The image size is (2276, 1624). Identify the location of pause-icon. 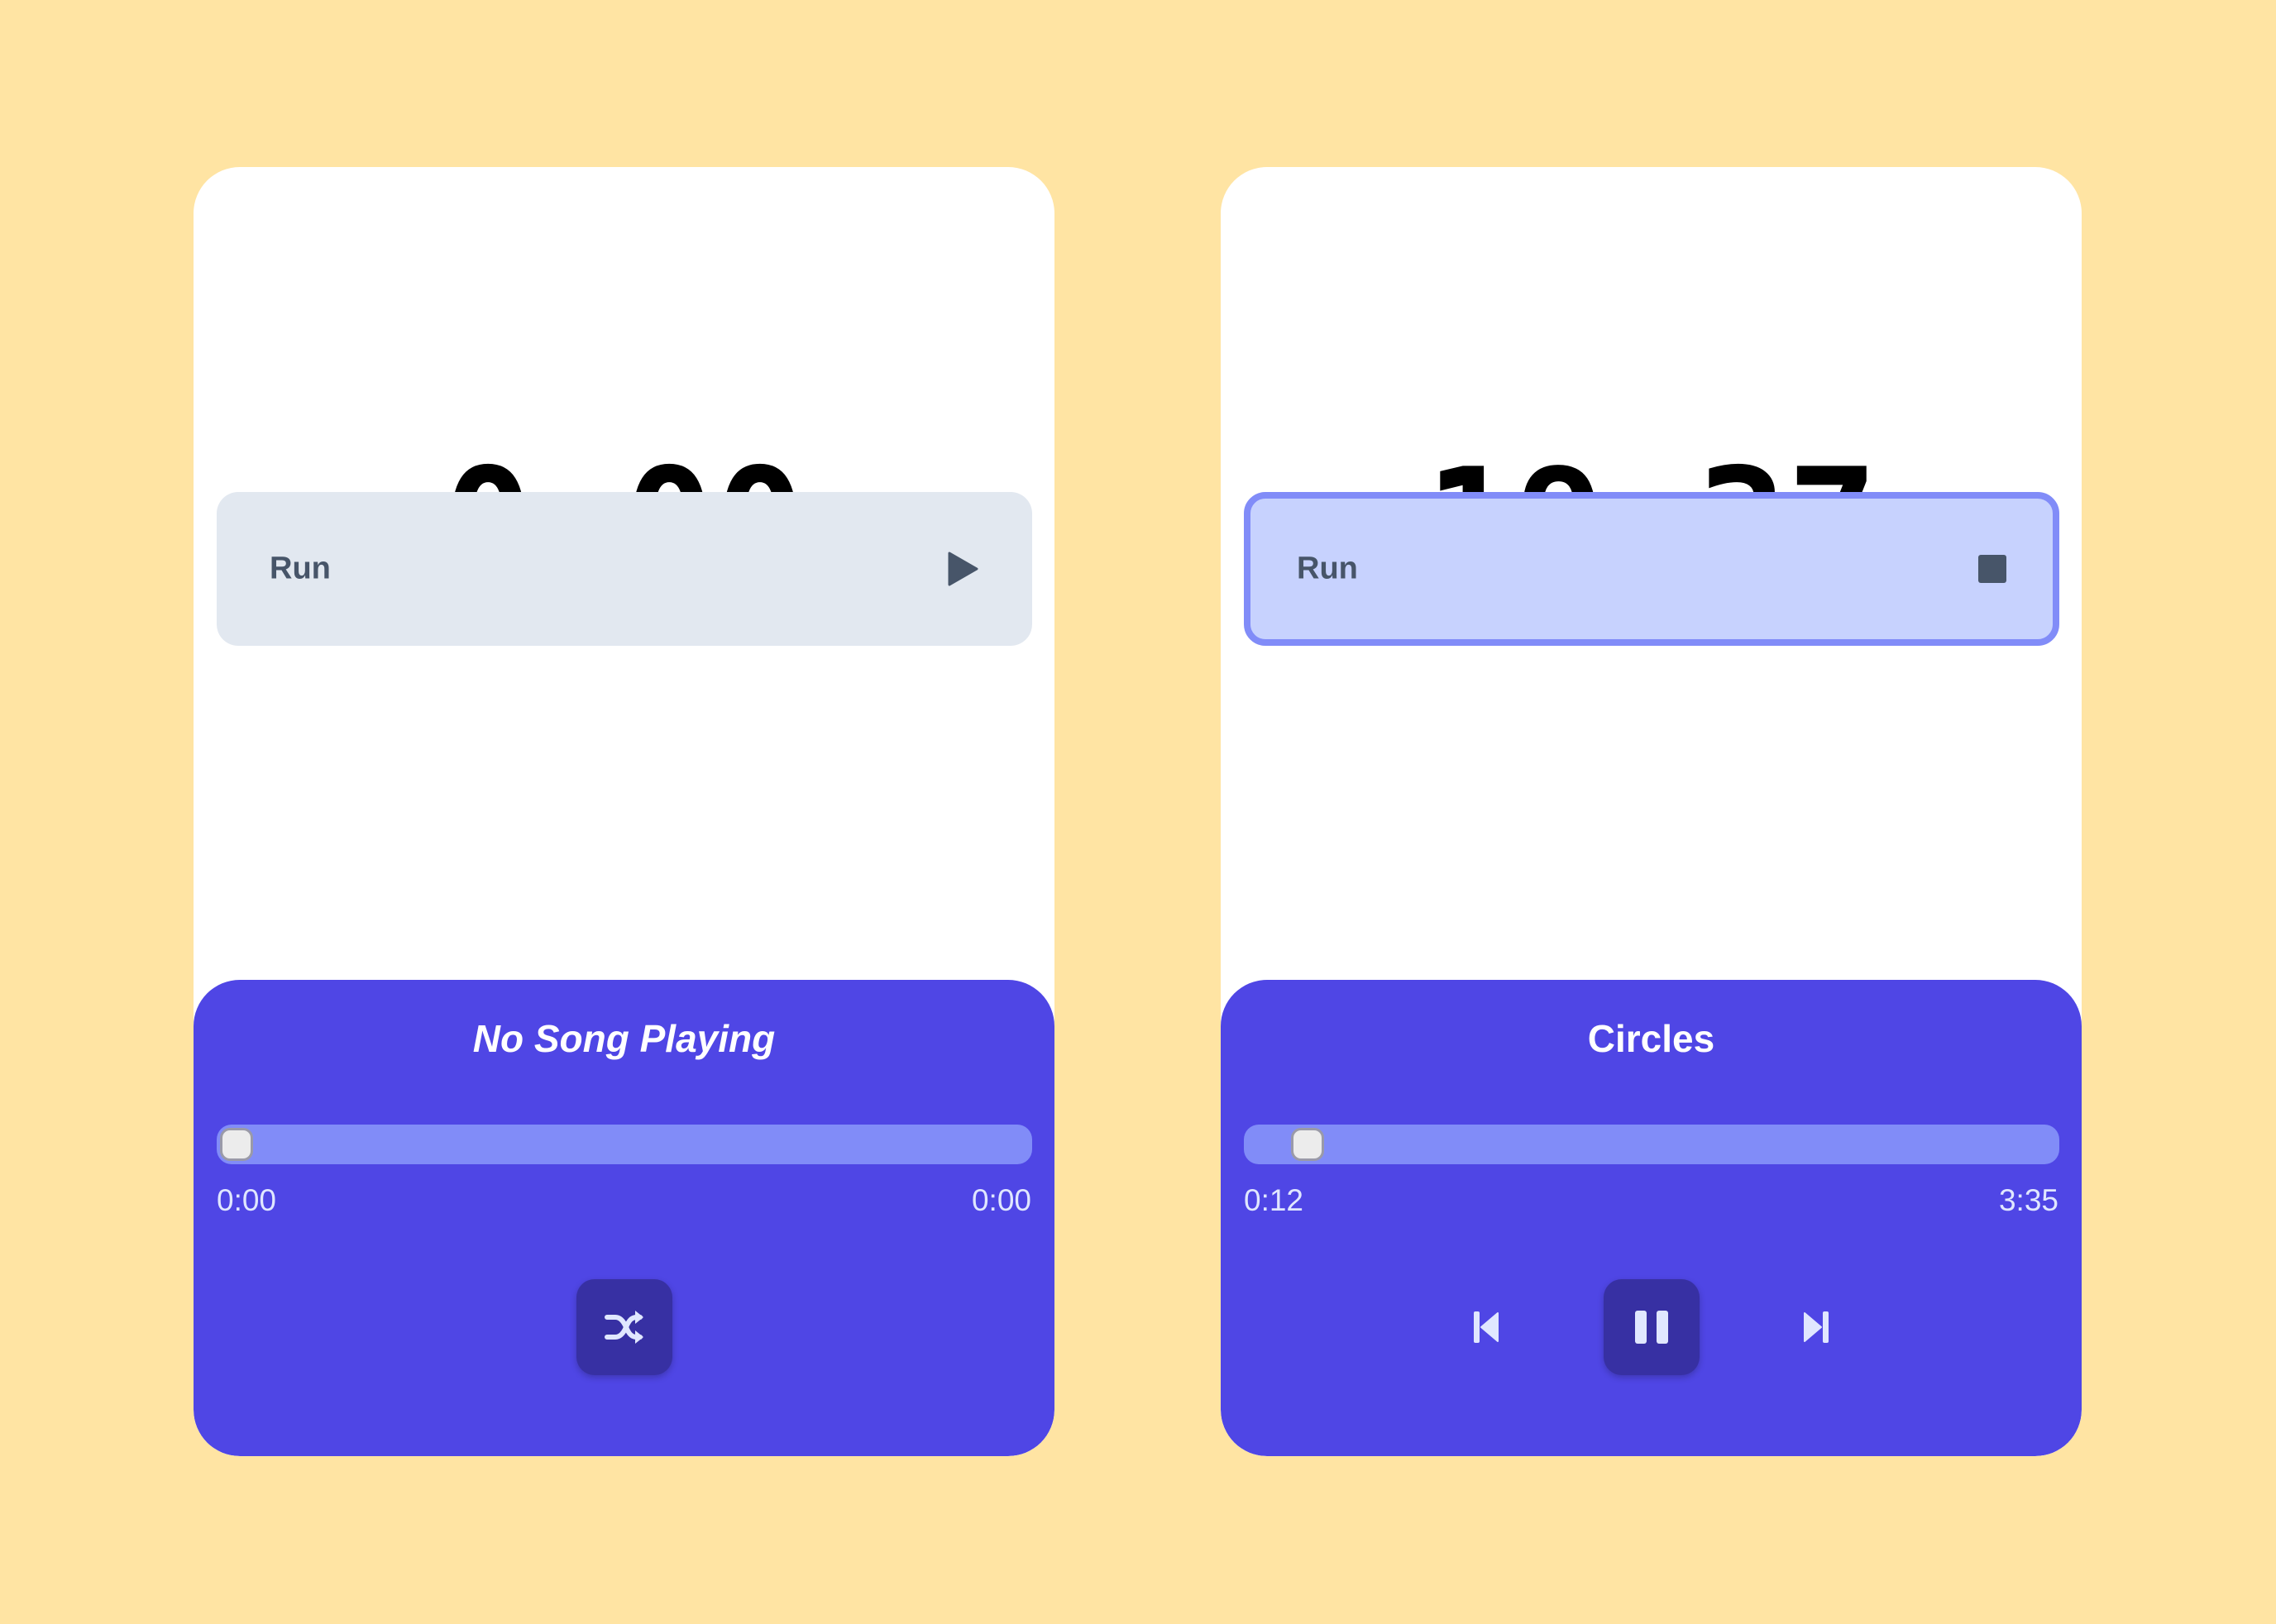
(1651, 1328).